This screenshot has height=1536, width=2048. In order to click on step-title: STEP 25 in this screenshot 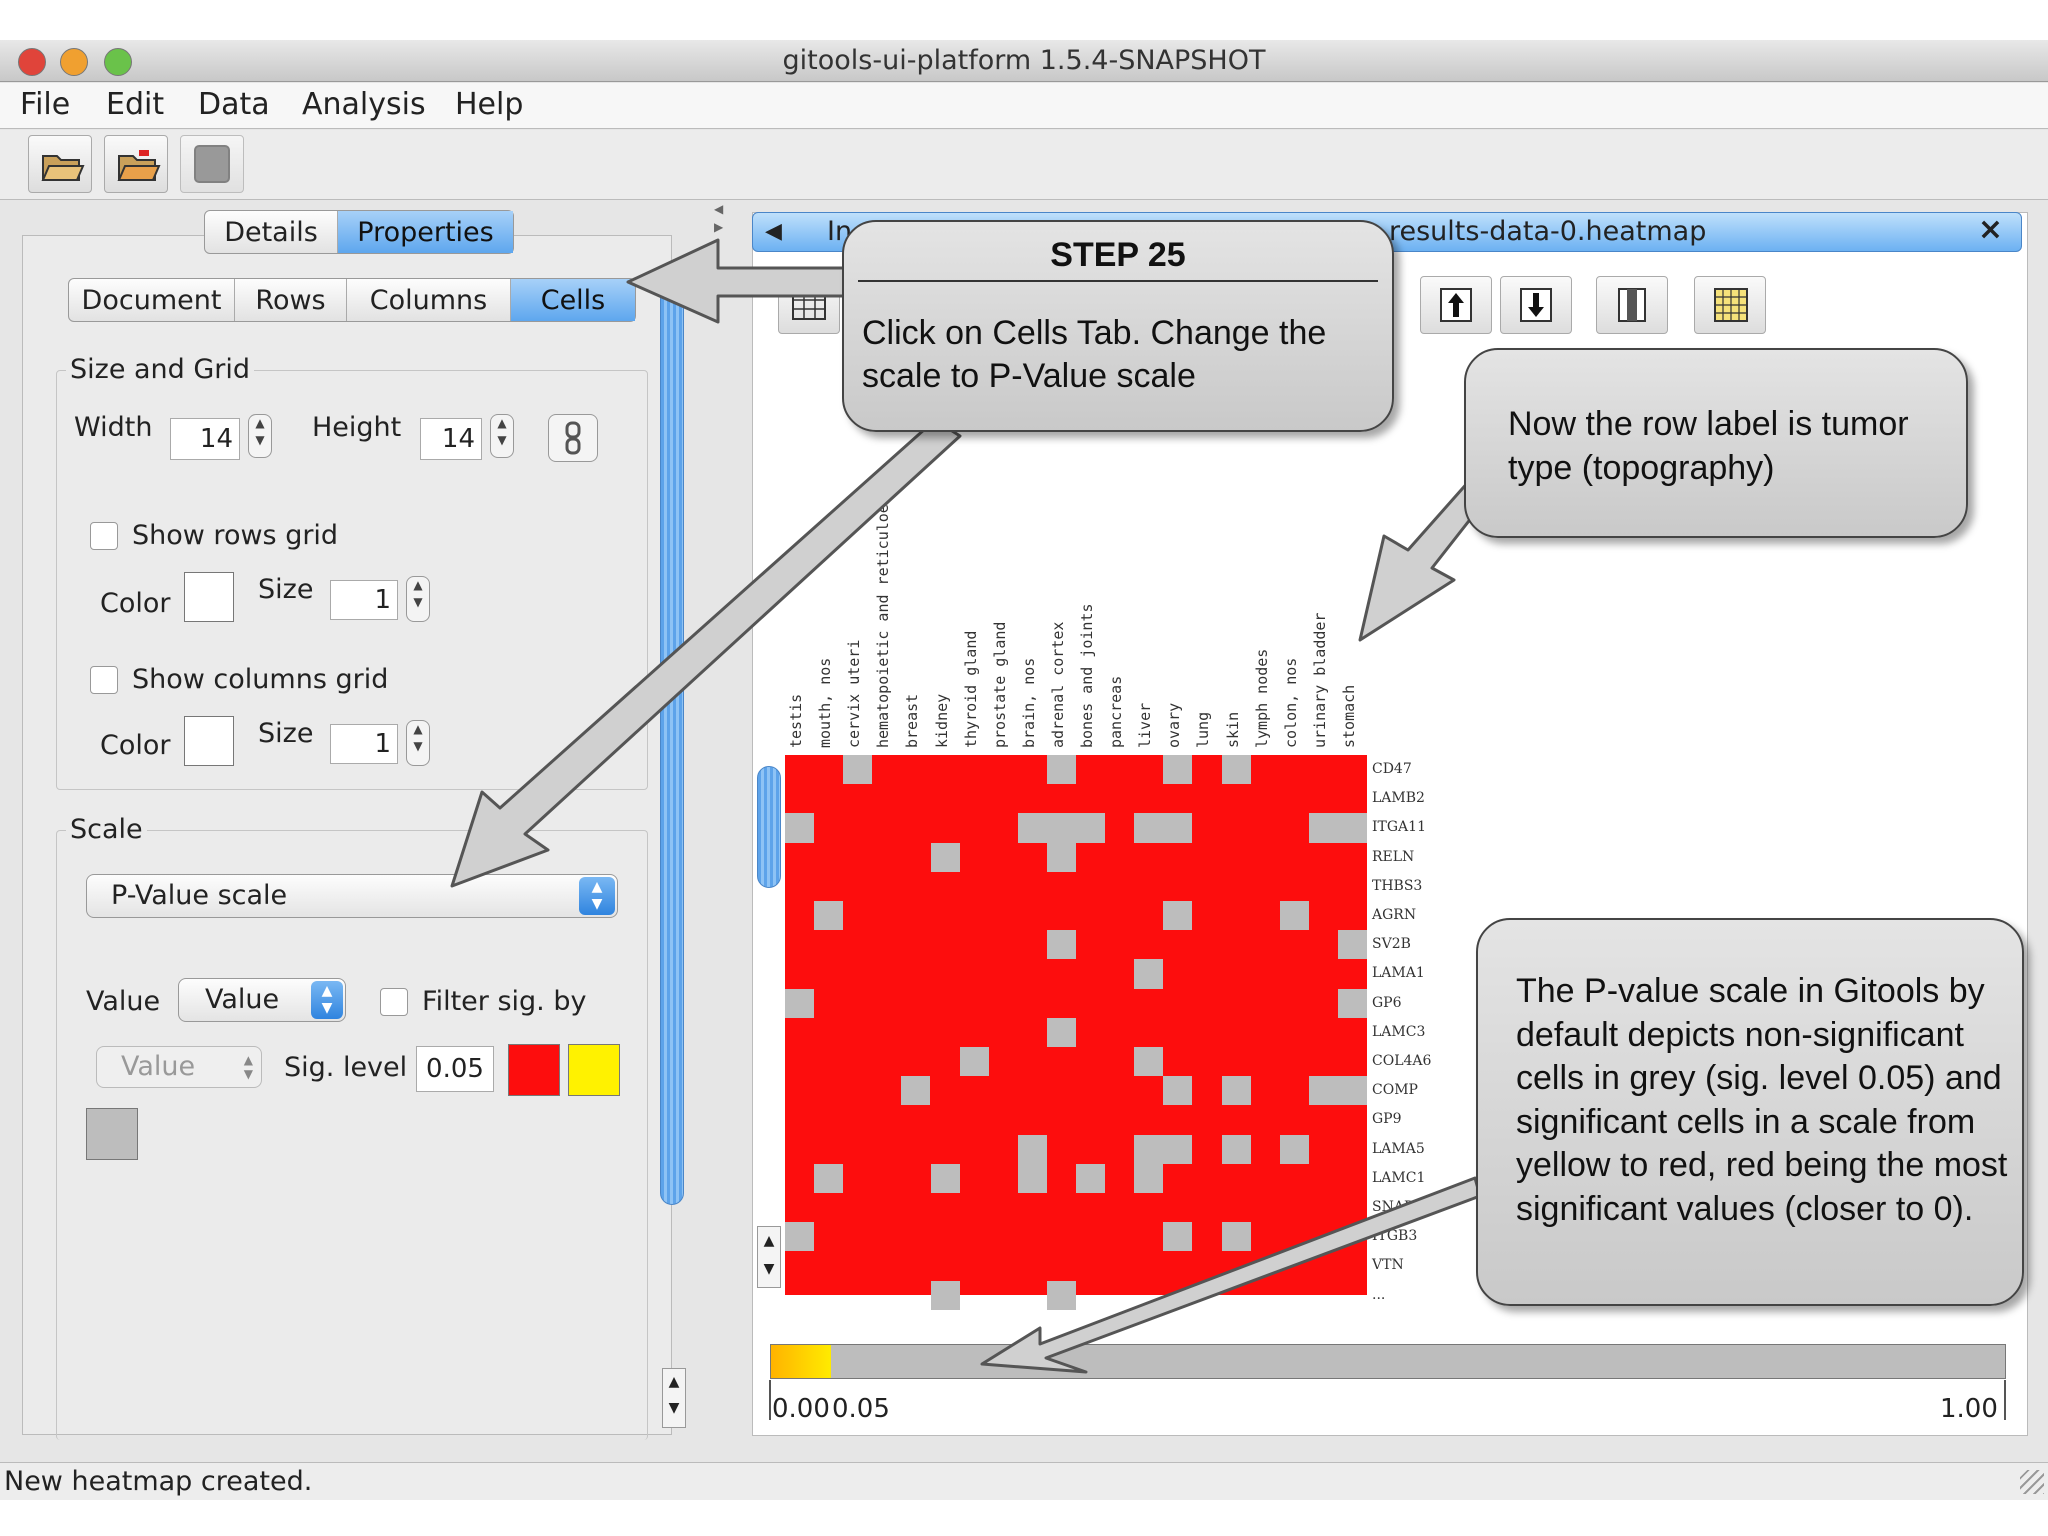, I will do `click(1118, 255)`.